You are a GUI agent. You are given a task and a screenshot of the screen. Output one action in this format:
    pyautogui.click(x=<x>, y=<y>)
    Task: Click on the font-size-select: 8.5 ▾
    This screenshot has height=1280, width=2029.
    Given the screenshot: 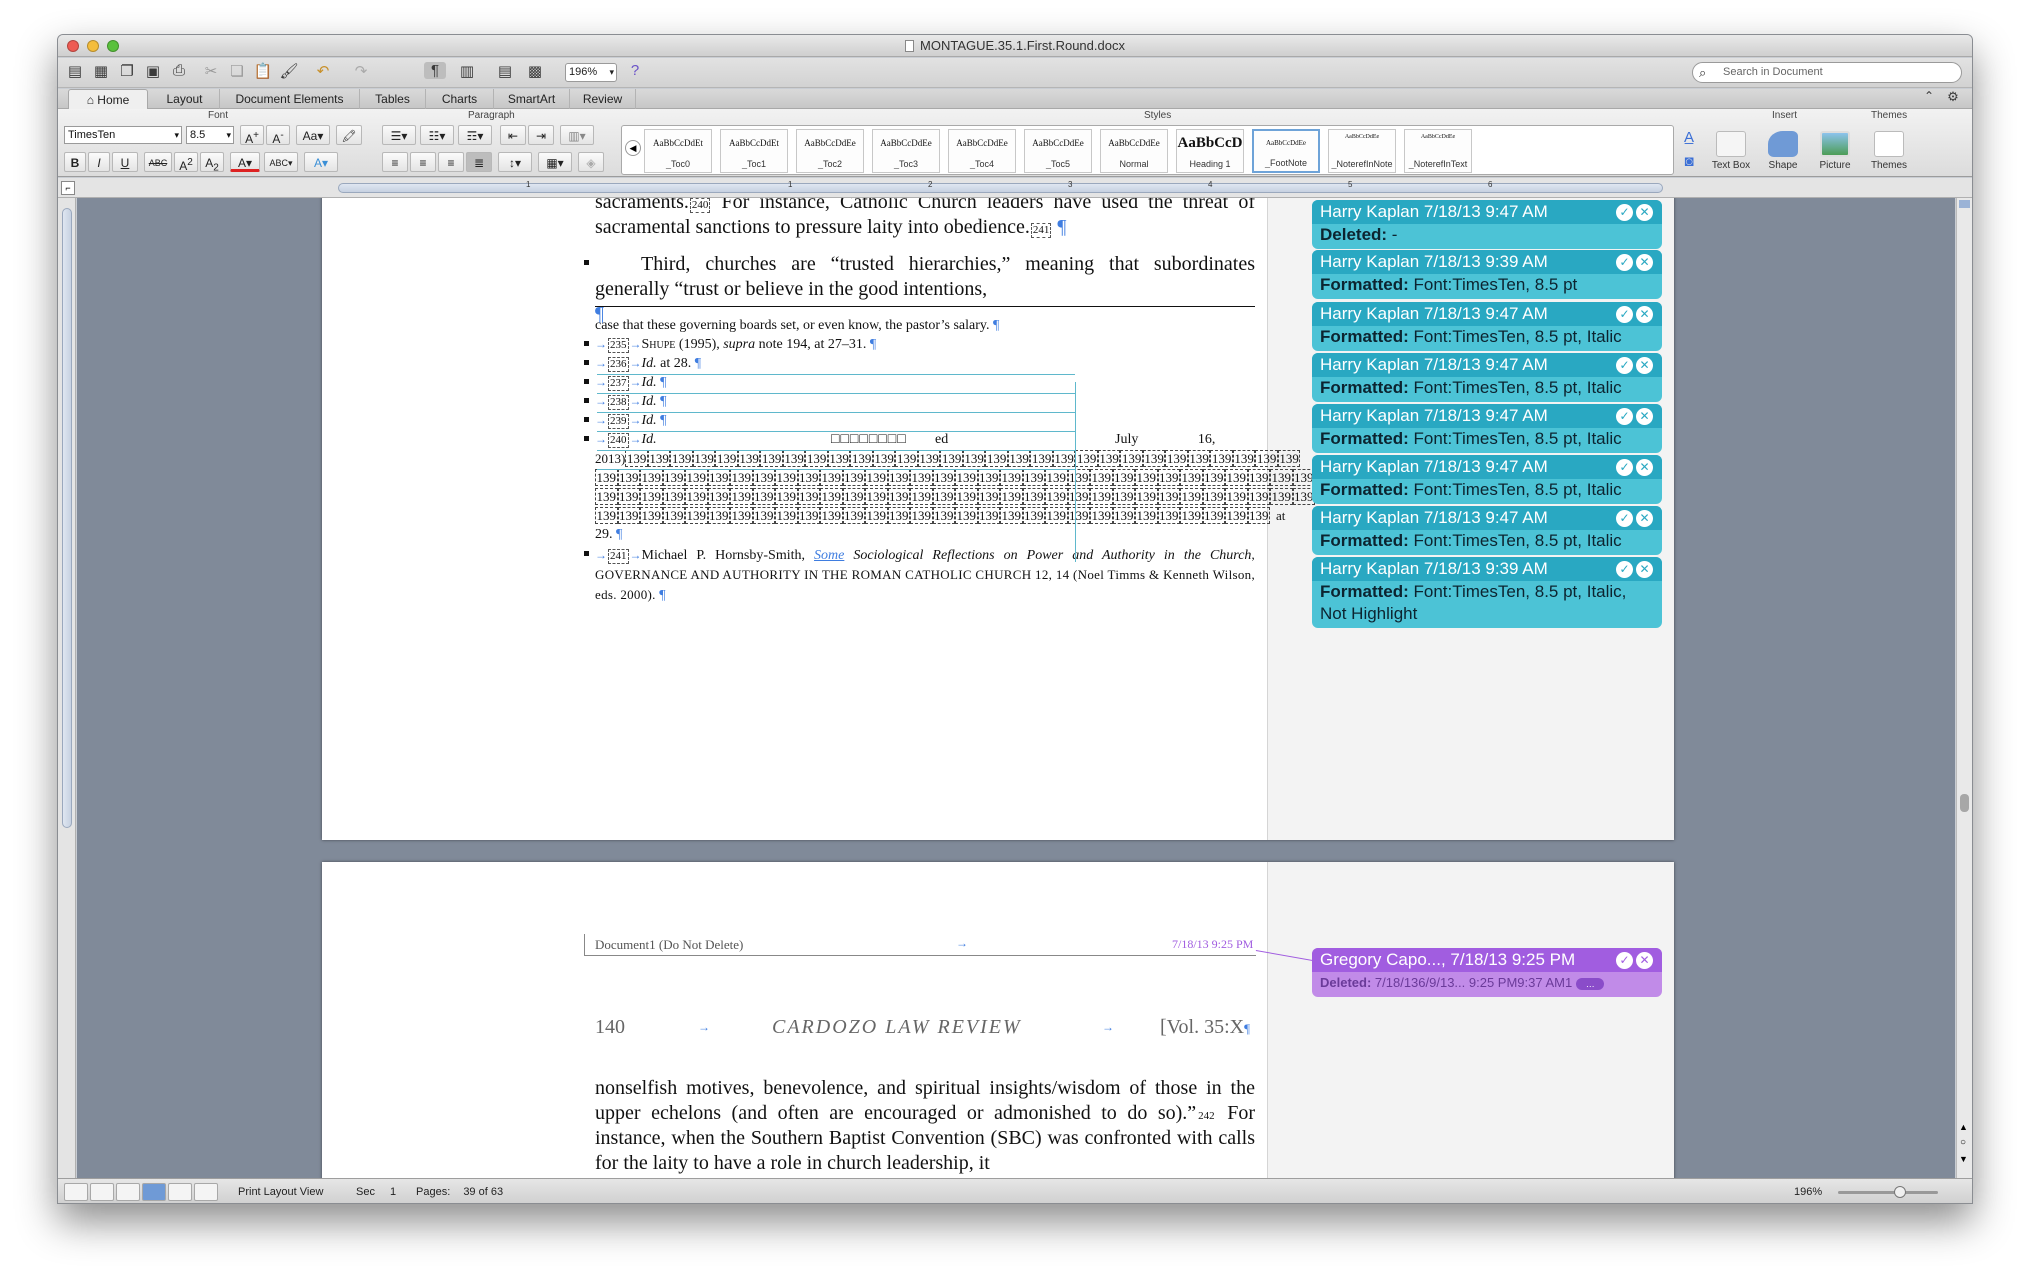 What is the action you would take?
    pyautogui.click(x=210, y=135)
    